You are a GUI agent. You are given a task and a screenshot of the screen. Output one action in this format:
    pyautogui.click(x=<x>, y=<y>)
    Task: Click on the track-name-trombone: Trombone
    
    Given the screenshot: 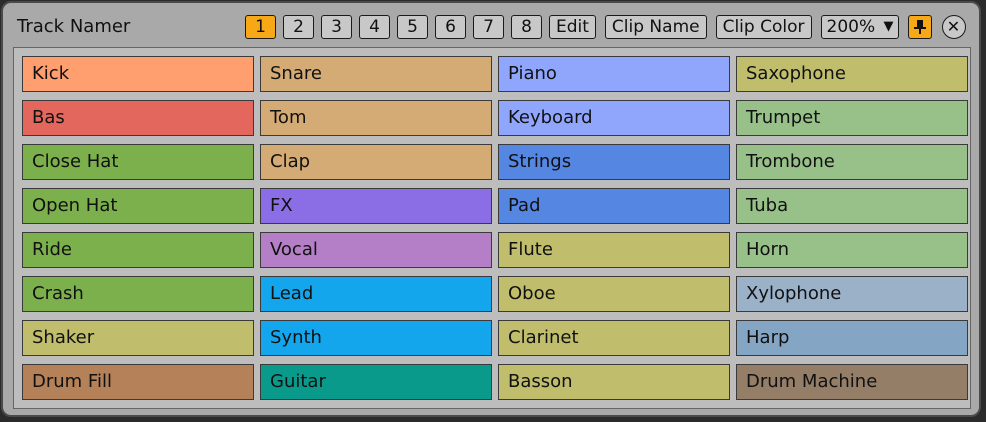 What is the action you would take?
    pyautogui.click(x=852, y=162)
    